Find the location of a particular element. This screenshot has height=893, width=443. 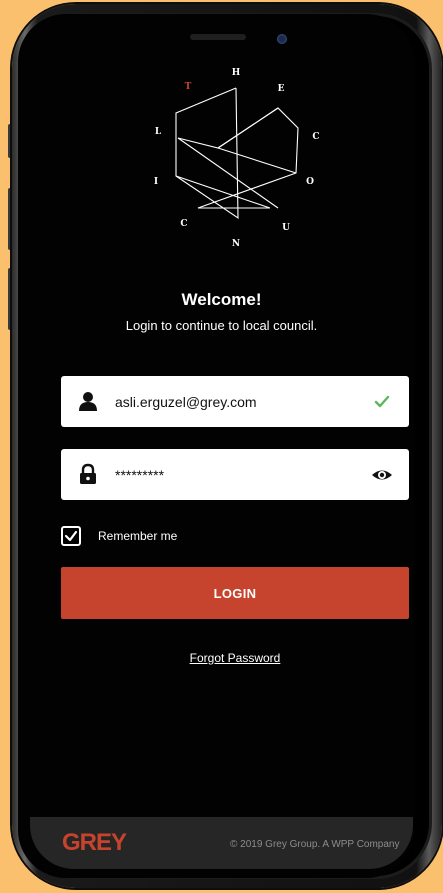

logo-letter-l: L is located at coordinates (158, 132).